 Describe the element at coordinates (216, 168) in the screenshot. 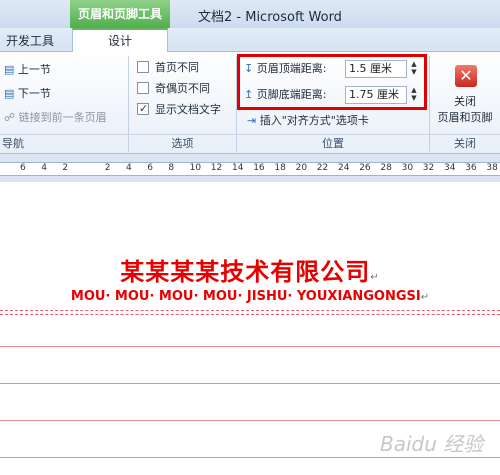

I see `ruler-tick-label: 12` at that location.